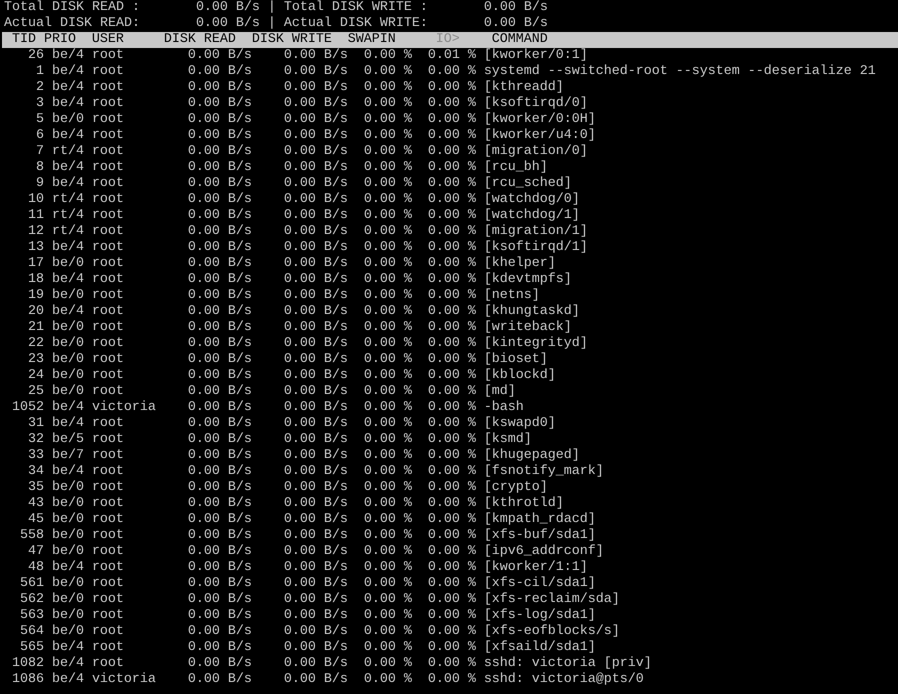 The image size is (898, 694). Describe the element at coordinates (508, 440) in the screenshot. I see `table-cell: [ksmd]` at that location.